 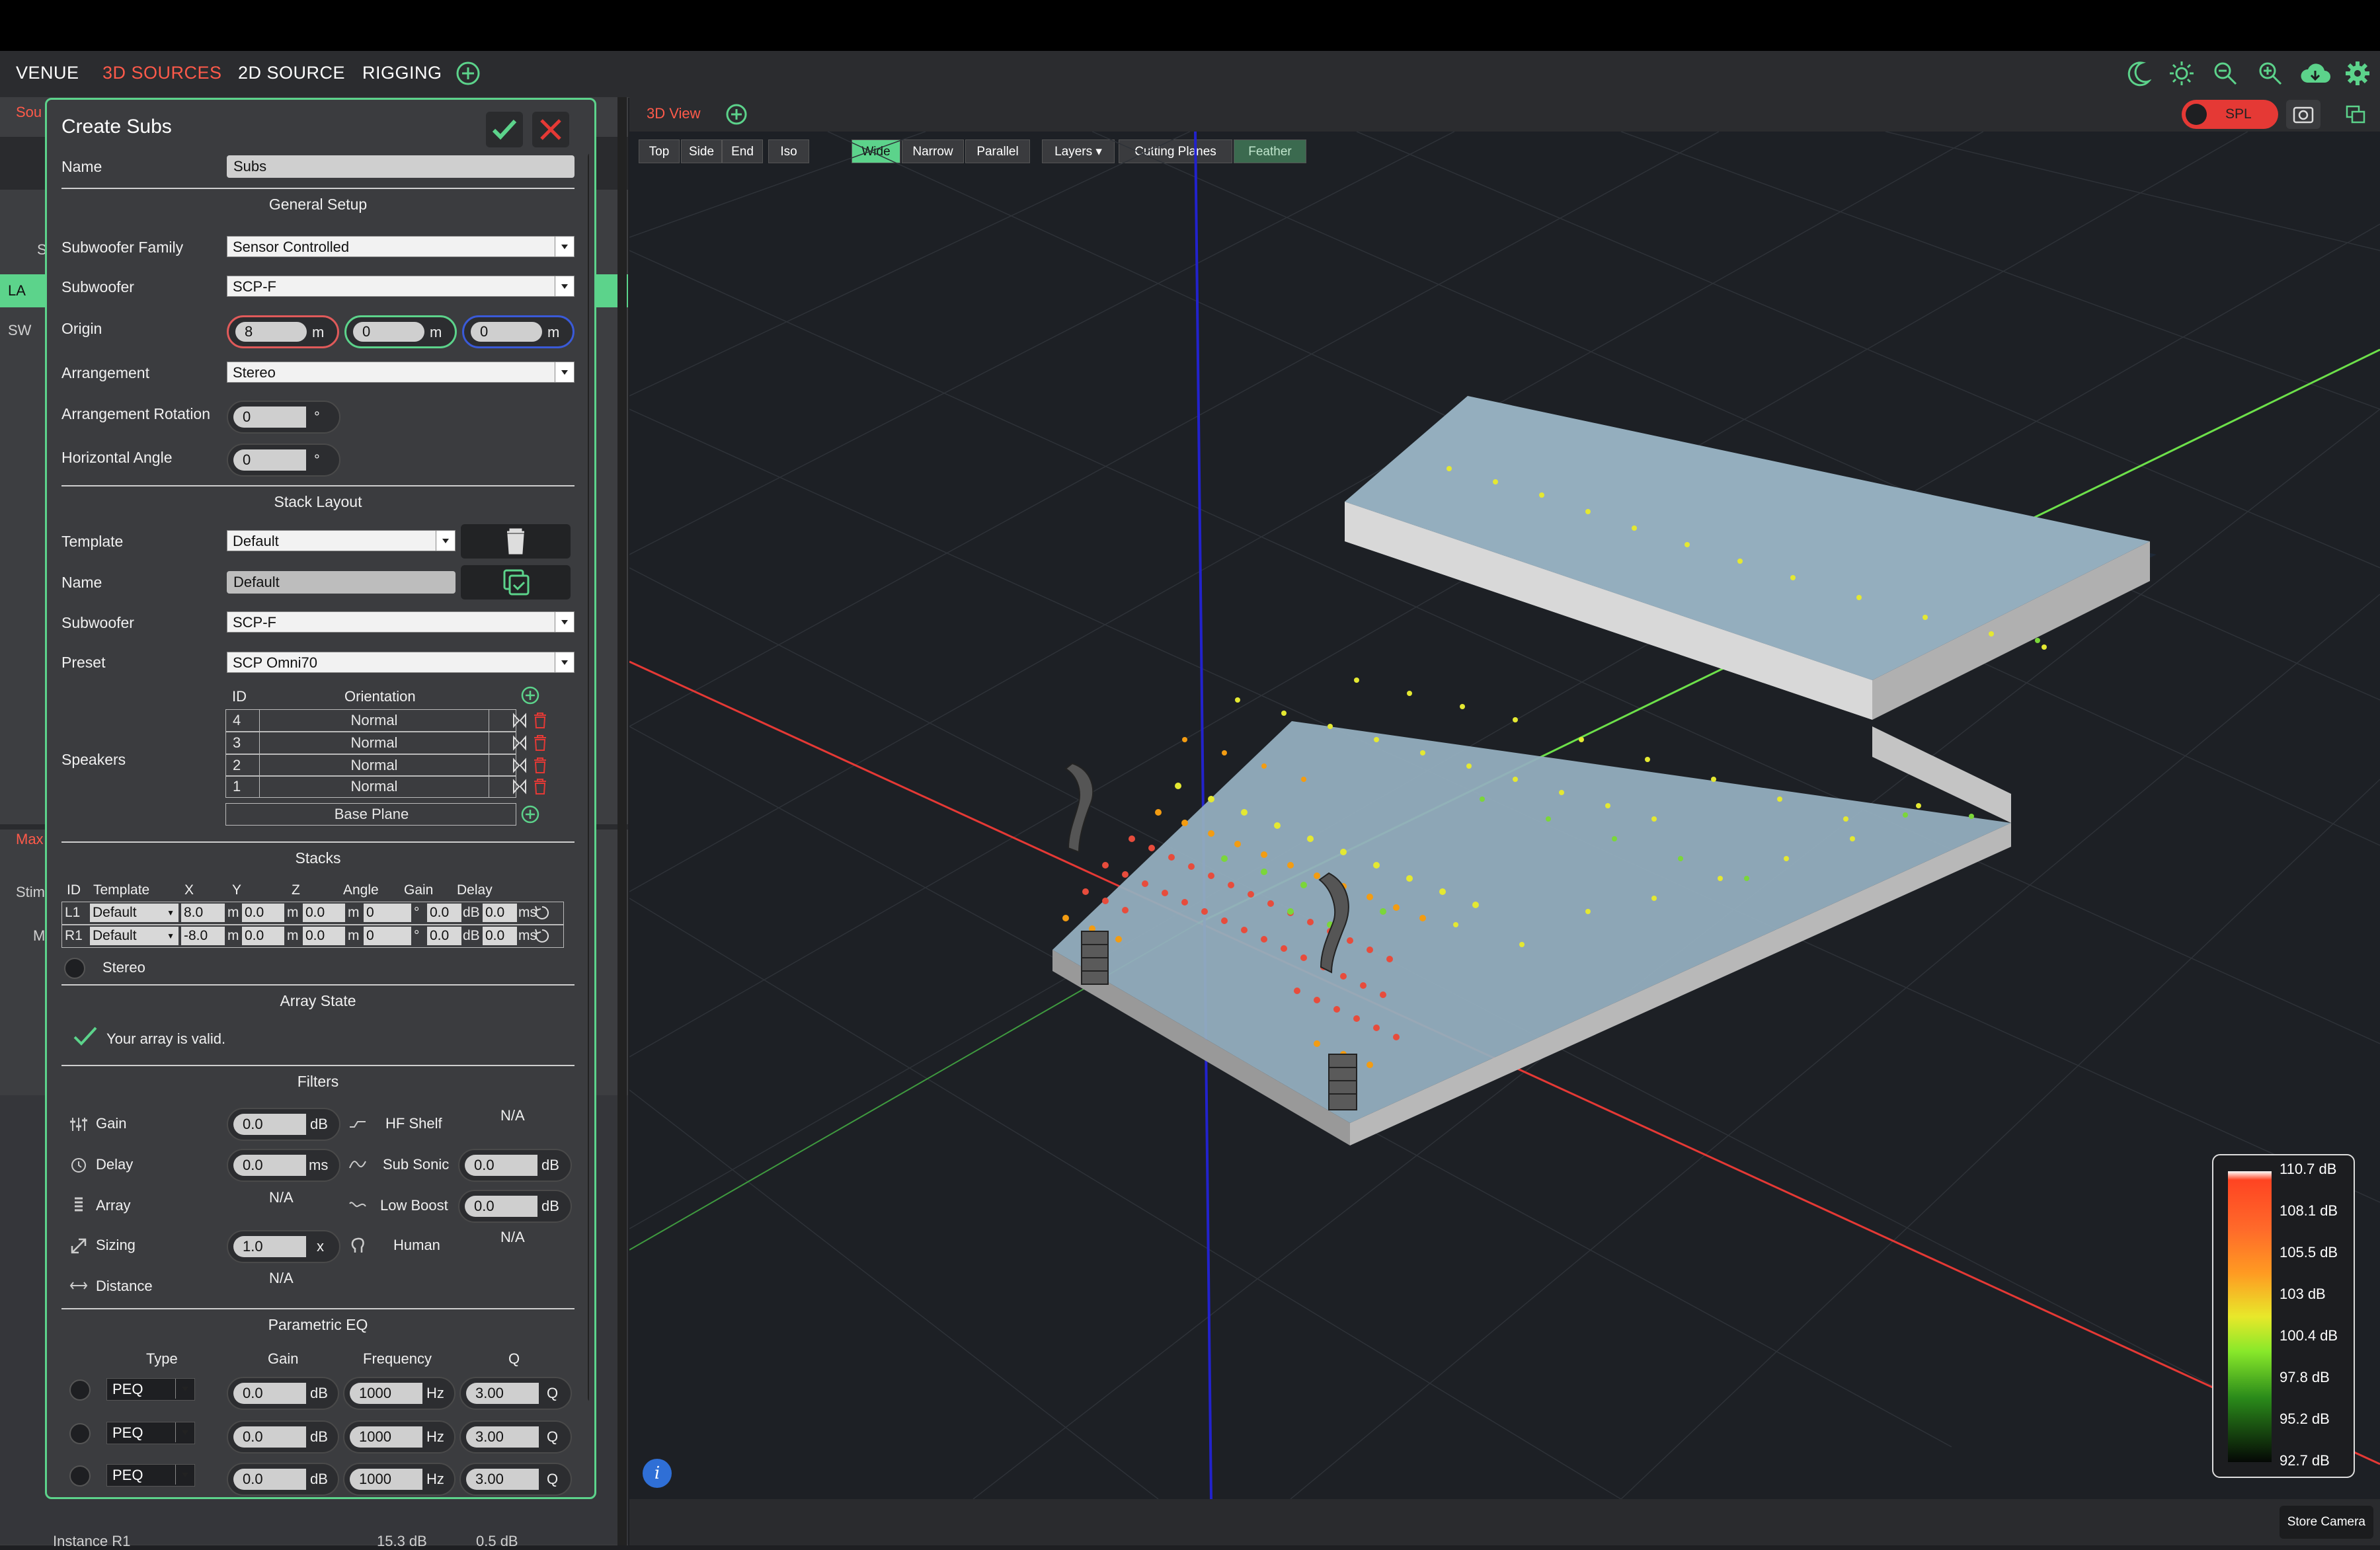 I want to click on zoom-out-icon, so click(x=2225, y=73).